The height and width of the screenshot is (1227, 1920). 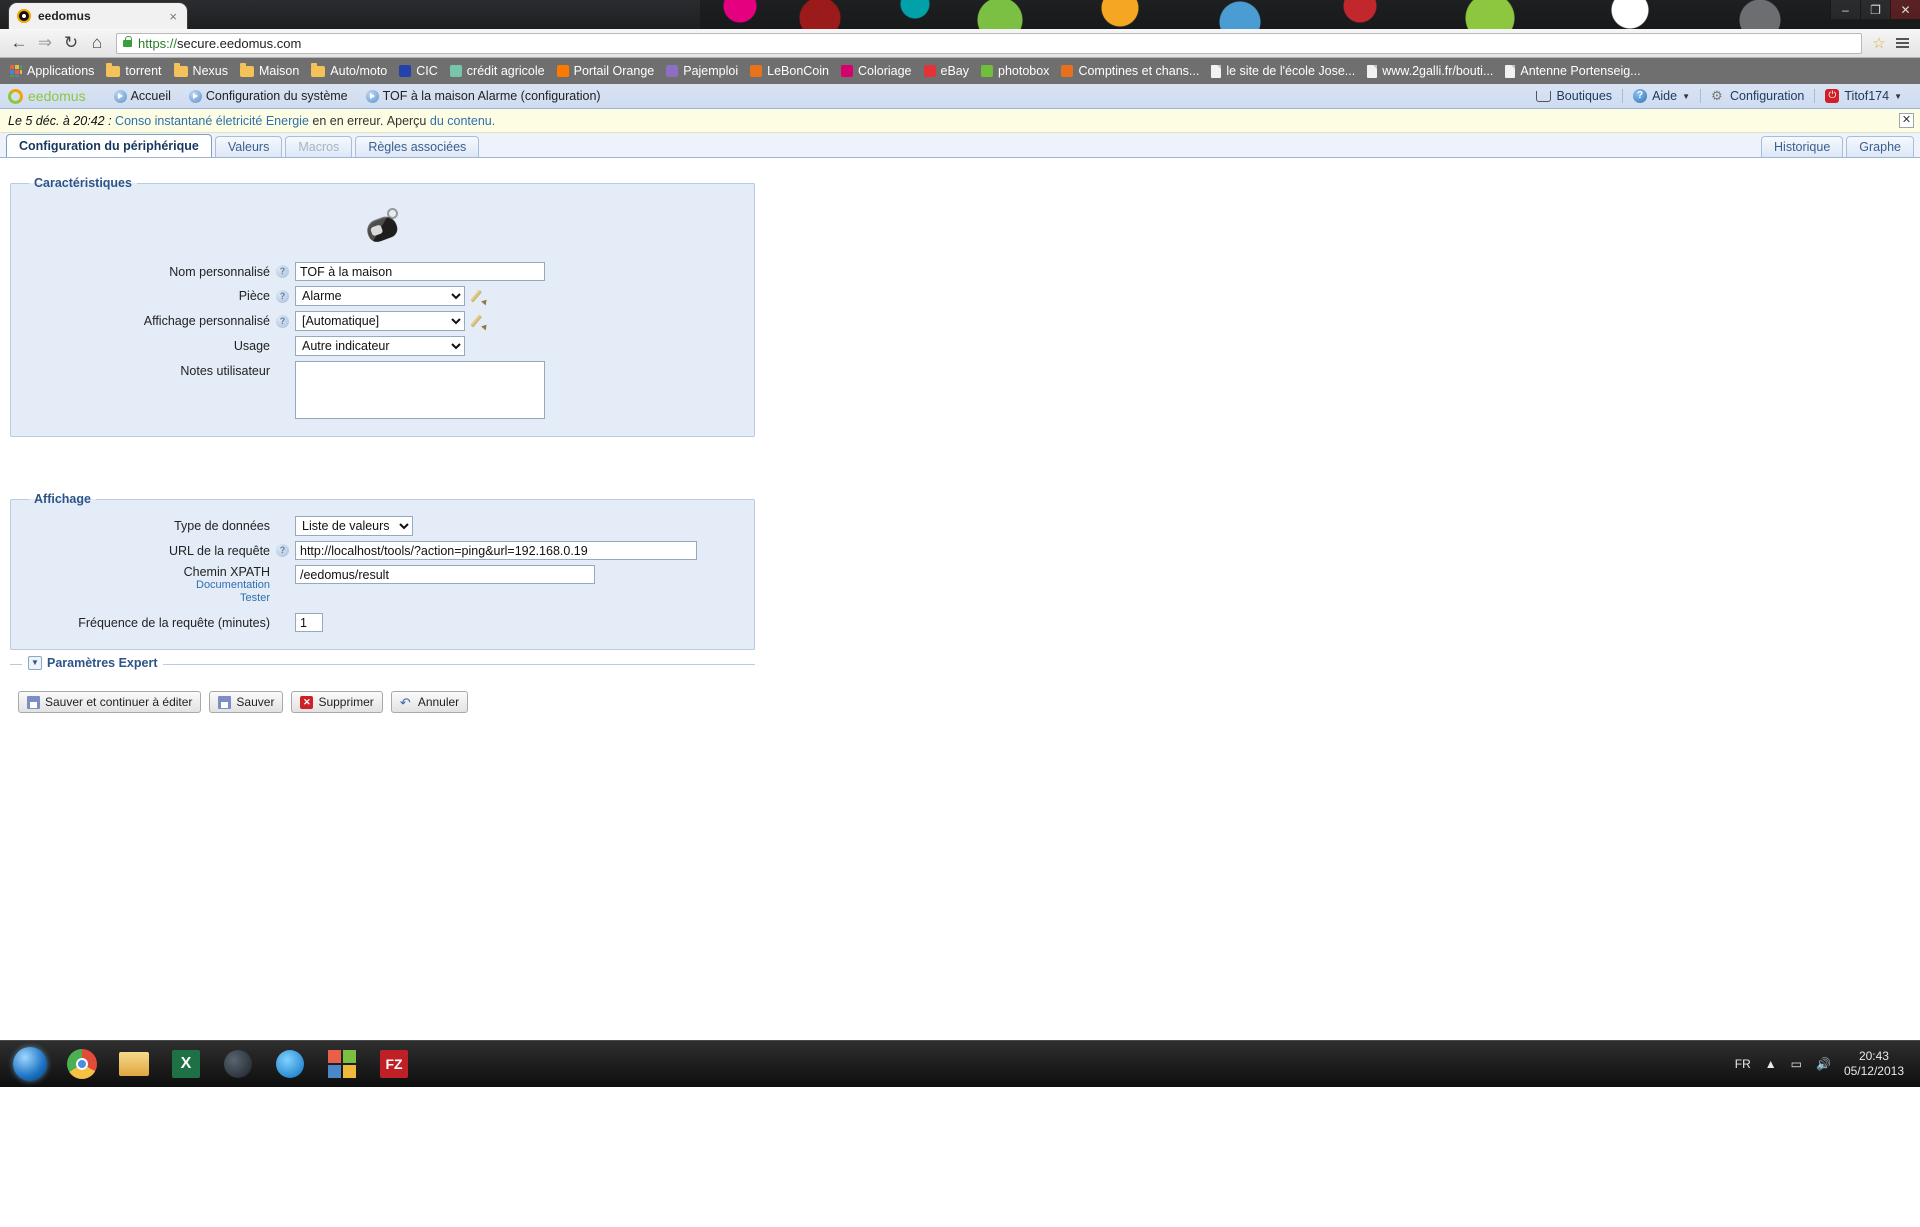 I want to click on taskbar-filezilla-icon: FZ, so click(x=394, y=1064).